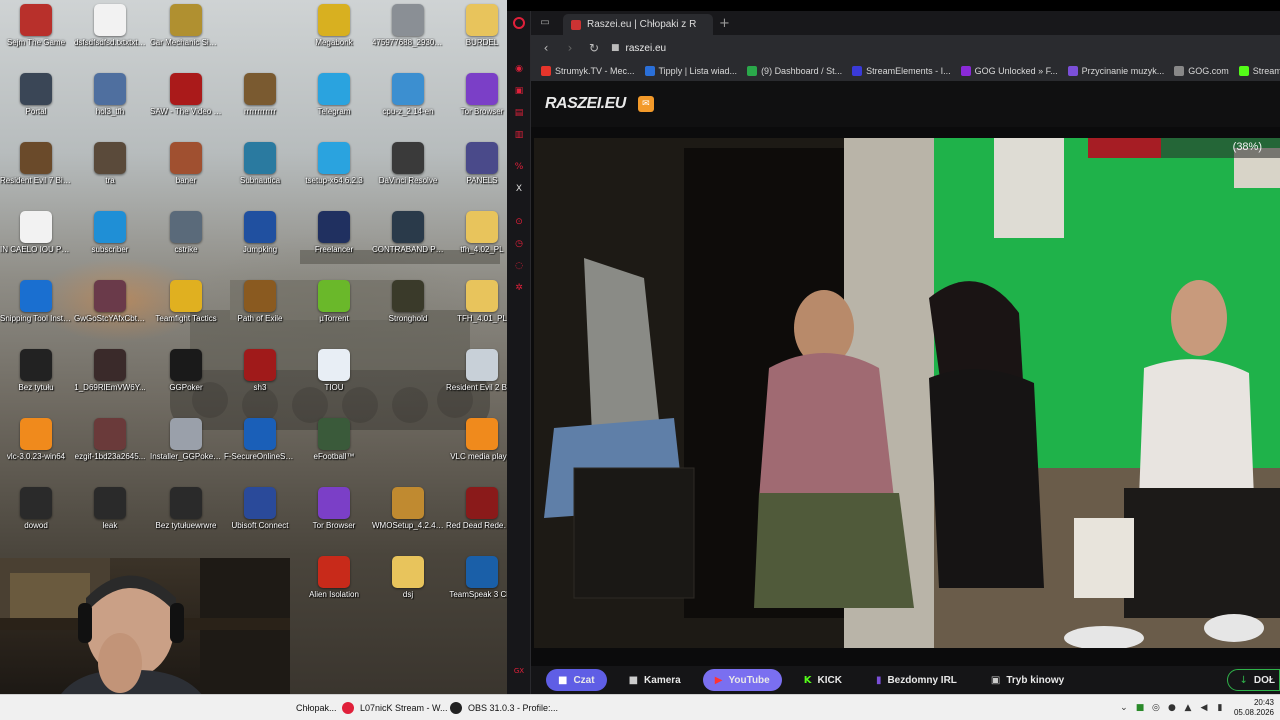 Image resolution: width=1280 pixels, height=720 pixels. I want to click on percent-icon: %, so click(519, 167).